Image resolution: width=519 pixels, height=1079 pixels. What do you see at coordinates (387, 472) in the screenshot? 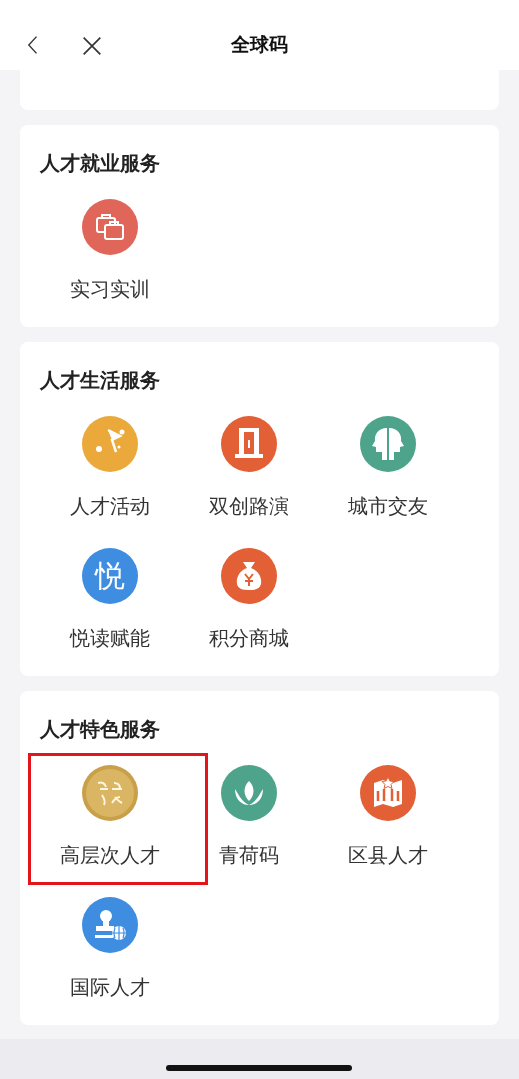
I see `service-item: 城市交友` at bounding box center [387, 472].